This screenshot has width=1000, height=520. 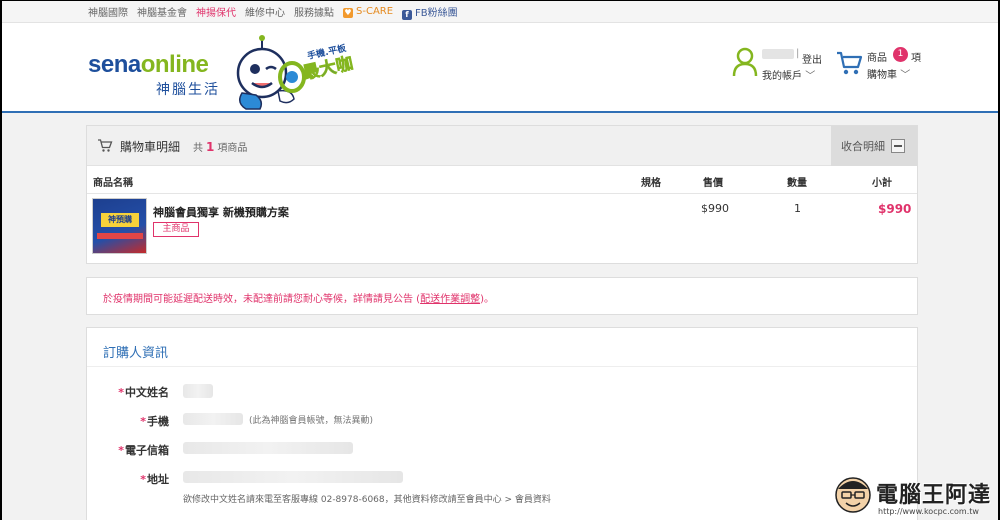 I want to click on watermark-url: http://www.kocpc.com.tw, so click(x=928, y=511).